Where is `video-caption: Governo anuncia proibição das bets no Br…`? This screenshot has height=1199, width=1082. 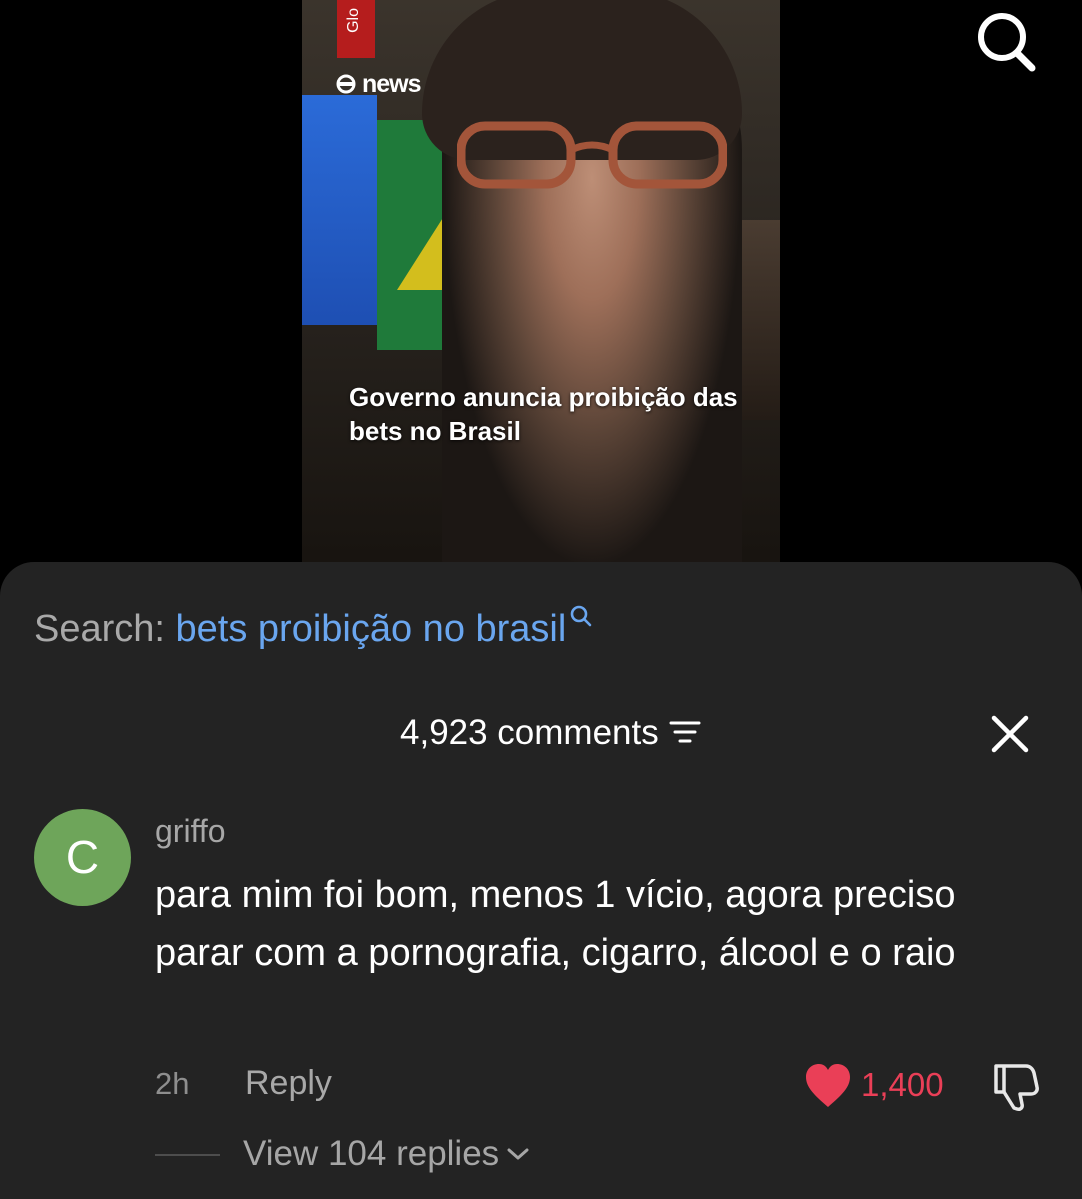
video-caption: Governo anuncia proibição das bets no Br… is located at coordinates (543, 414).